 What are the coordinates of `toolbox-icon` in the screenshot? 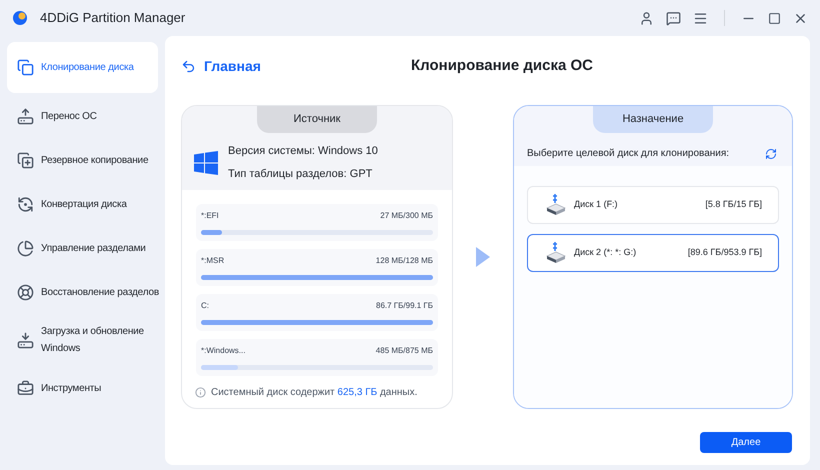 It's located at (25, 388).